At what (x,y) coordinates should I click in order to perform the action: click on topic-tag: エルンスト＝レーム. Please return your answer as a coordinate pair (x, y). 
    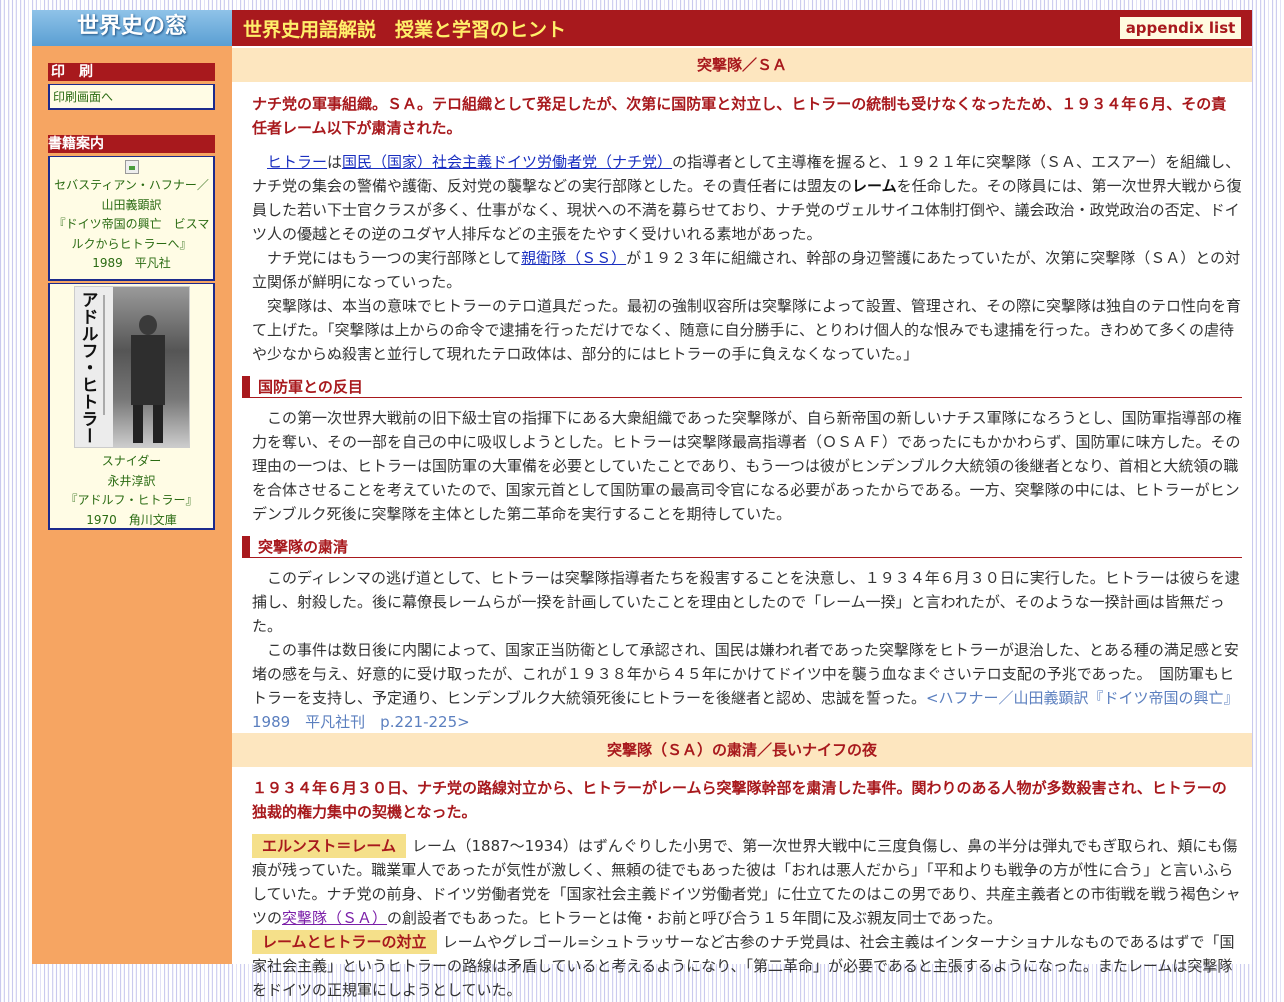
    Looking at the image, I should click on (329, 846).